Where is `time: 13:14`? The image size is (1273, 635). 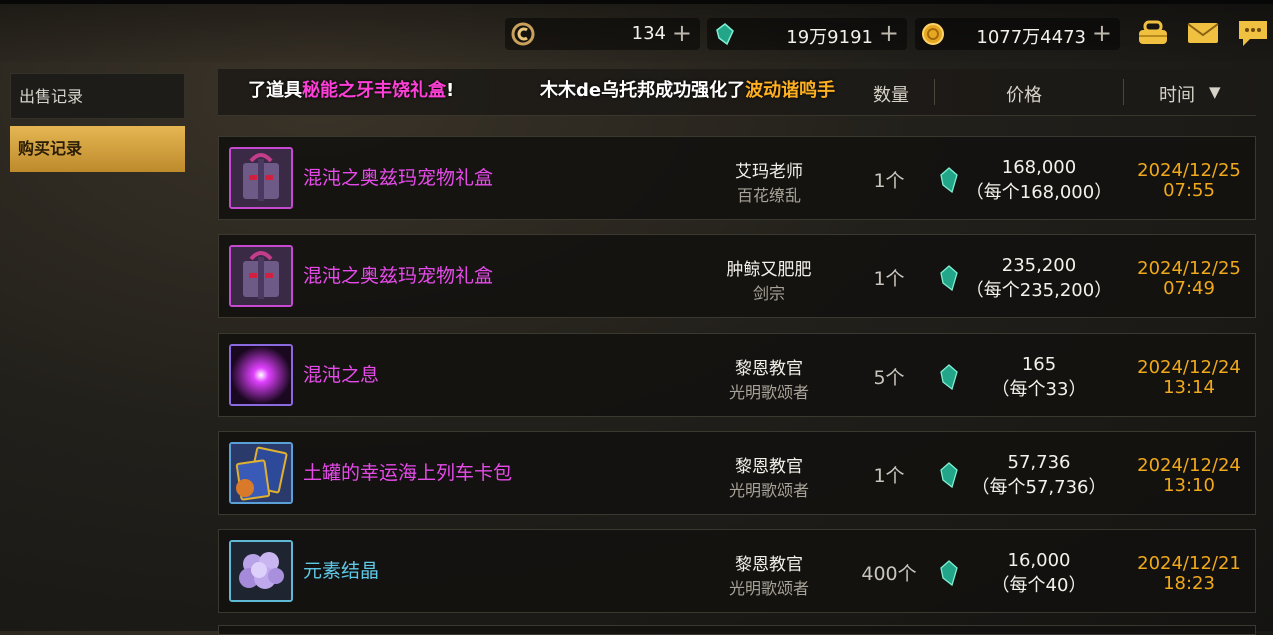
time: 13:14 is located at coordinates (1189, 387).